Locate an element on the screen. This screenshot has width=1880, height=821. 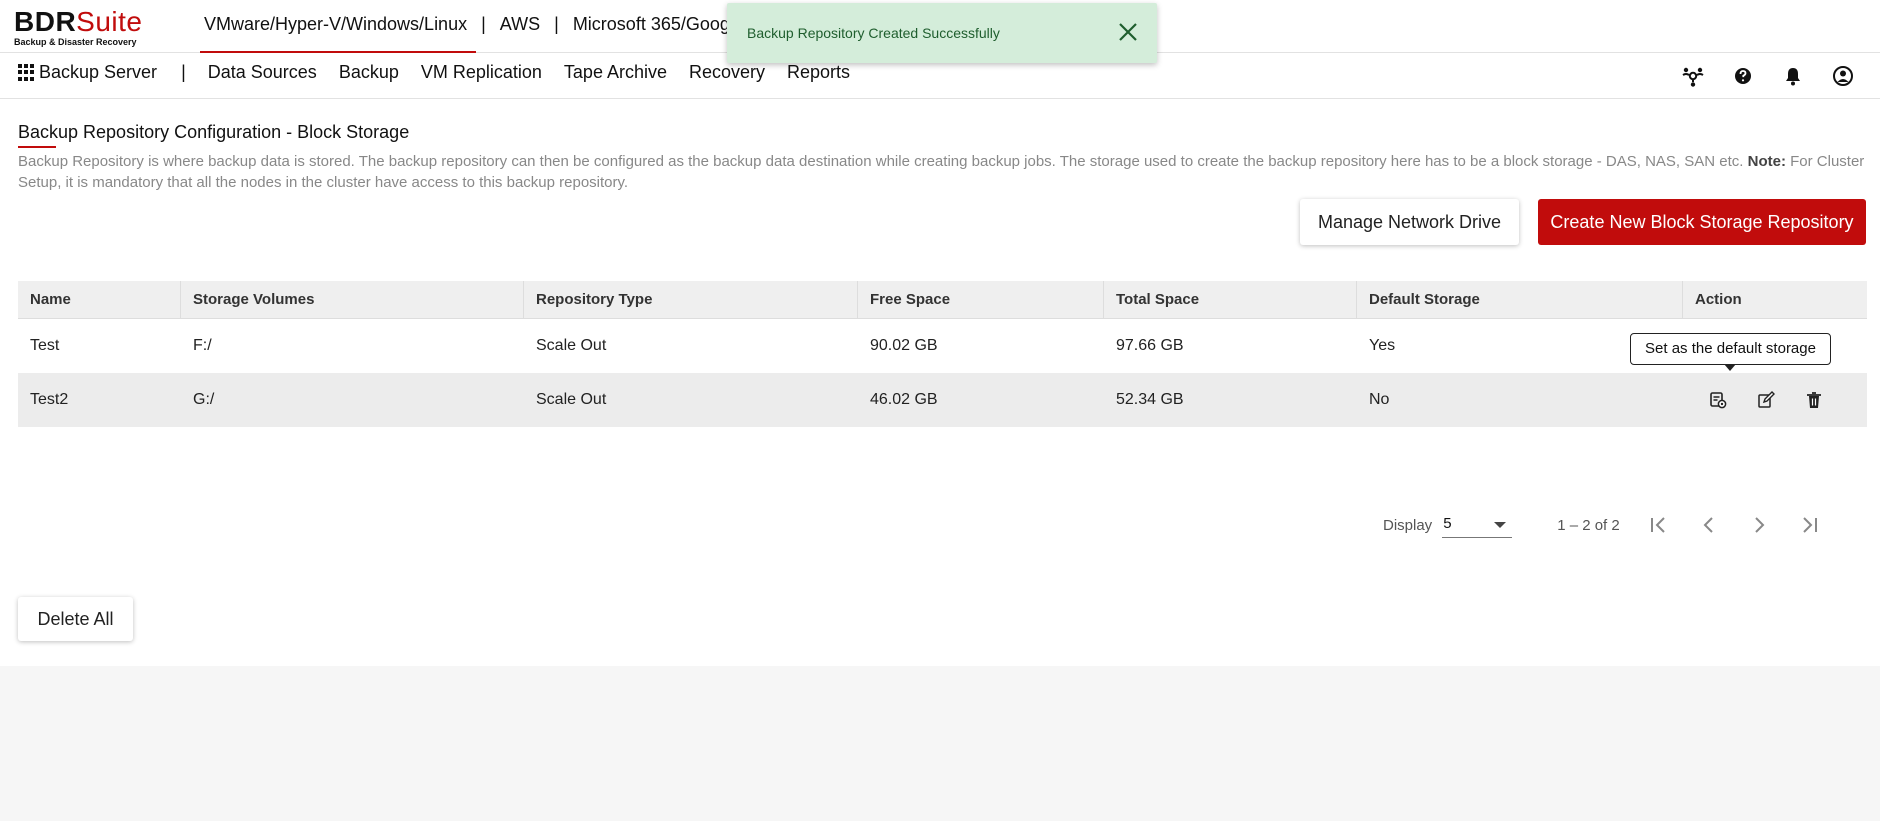
nav-item-reports: Reports is located at coordinates (818, 72).